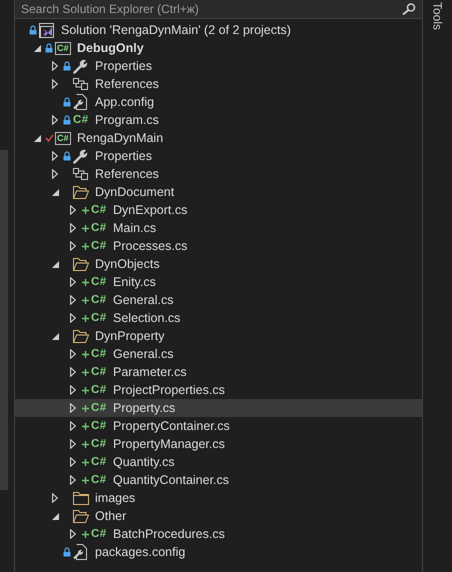 Image resolution: width=452 pixels, height=572 pixels. Describe the element at coordinates (218, 120) in the screenshot. I see `tree-item: C# Program.cs` at that location.